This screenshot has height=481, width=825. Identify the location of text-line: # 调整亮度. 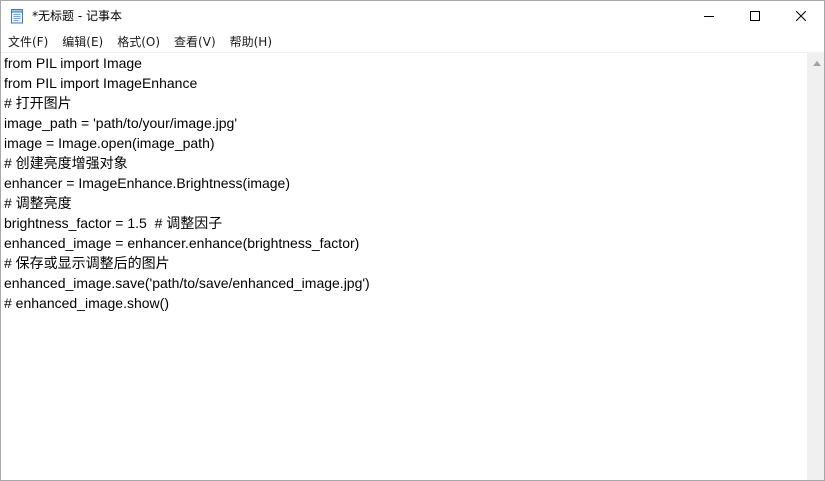
(38, 203).